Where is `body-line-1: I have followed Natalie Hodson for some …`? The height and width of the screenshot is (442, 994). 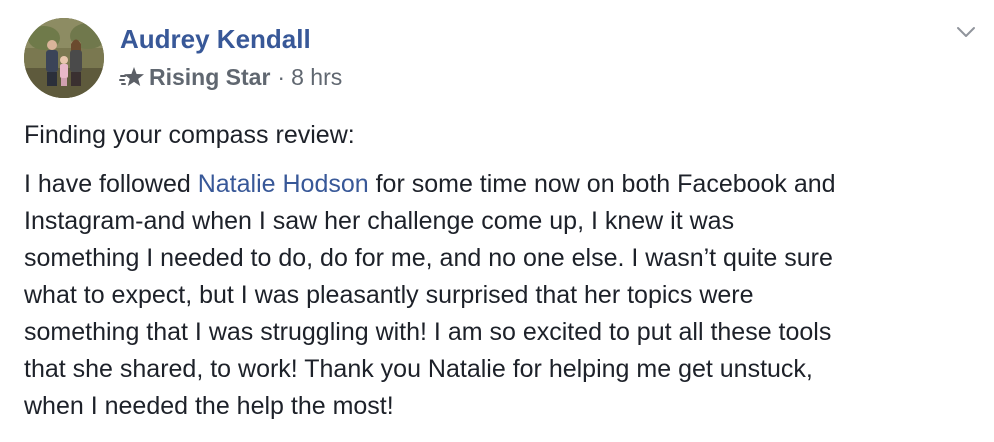
body-line-1: I have followed Natalie Hodson for some … is located at coordinates (505, 184).